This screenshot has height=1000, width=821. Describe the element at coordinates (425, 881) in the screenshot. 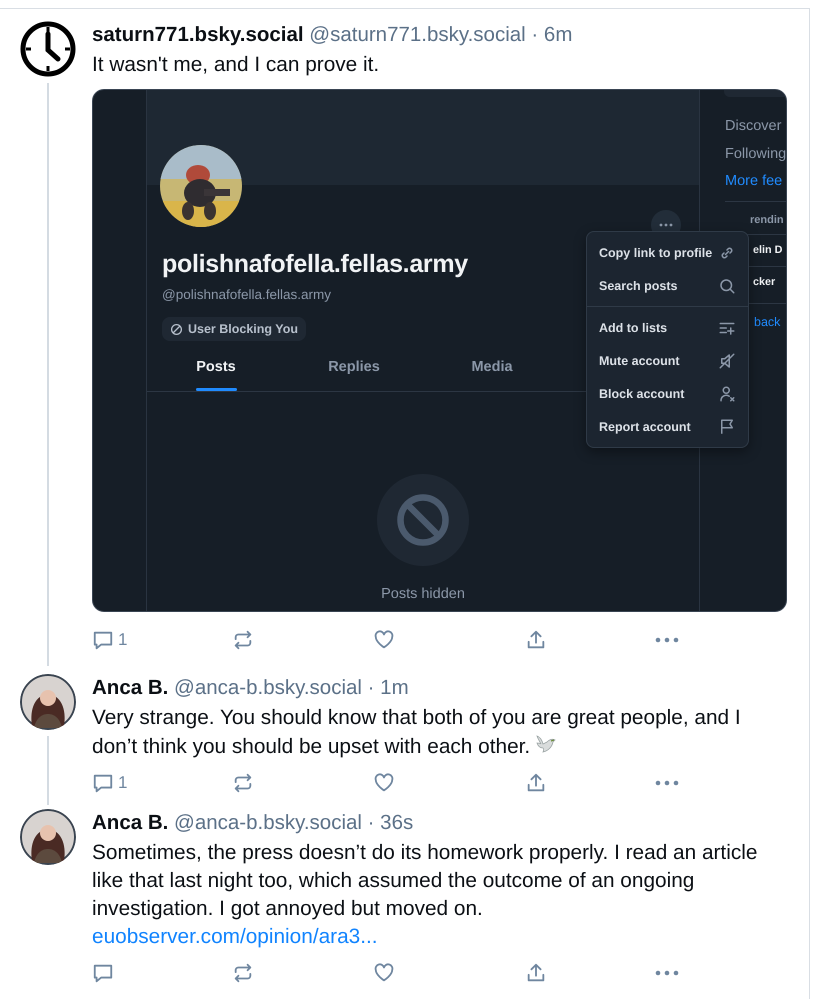

I see `post-text: Sometimes, the press doesn’t do its homework properly. I read an article like that last night too, which assumed the outcome of an ongoing investigation. I got annoyed but moved on.` at that location.